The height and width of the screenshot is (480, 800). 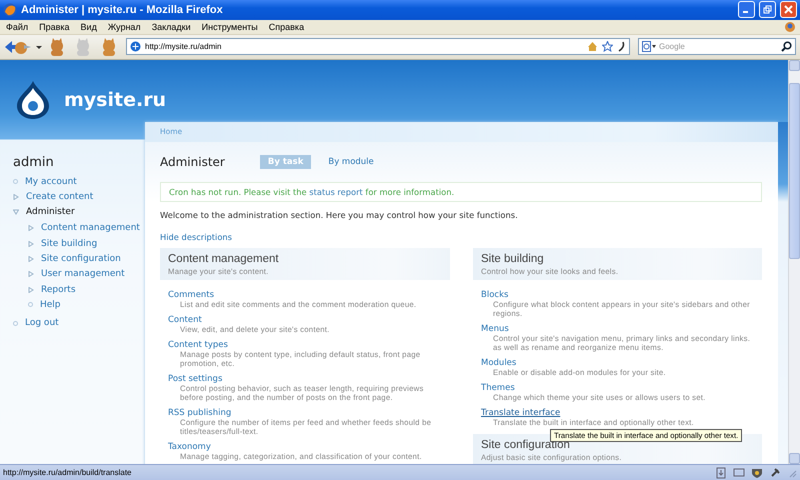 I want to click on close-button, so click(x=788, y=9).